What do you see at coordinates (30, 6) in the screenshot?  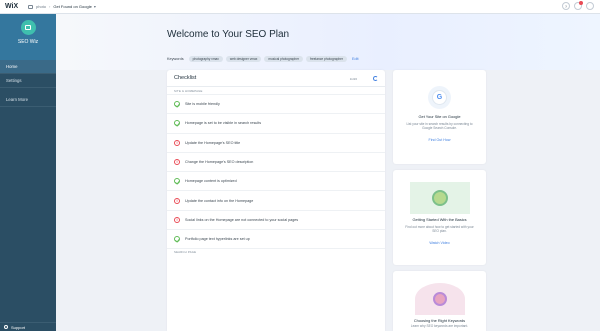 I see `site-icon` at bounding box center [30, 6].